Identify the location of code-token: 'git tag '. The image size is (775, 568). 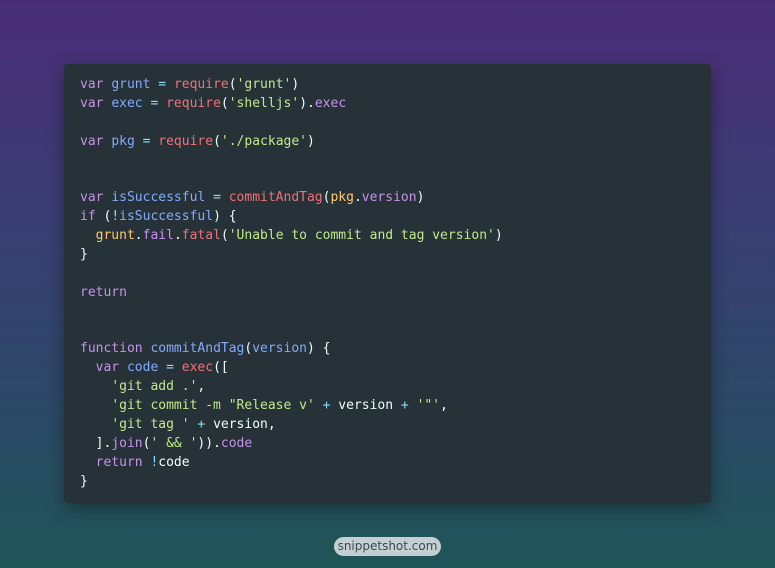
(150, 425).